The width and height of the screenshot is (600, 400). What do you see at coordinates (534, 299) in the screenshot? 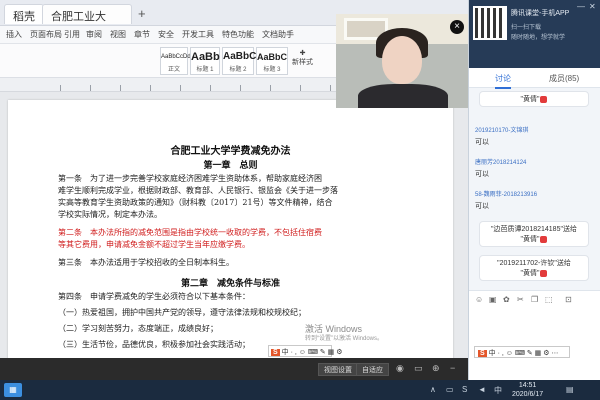
I see `bookmark-icon: ❐` at bounding box center [534, 299].